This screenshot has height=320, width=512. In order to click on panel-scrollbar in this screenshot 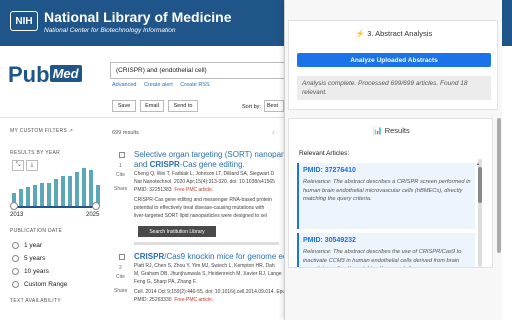, I will do `click(499, 185)`.